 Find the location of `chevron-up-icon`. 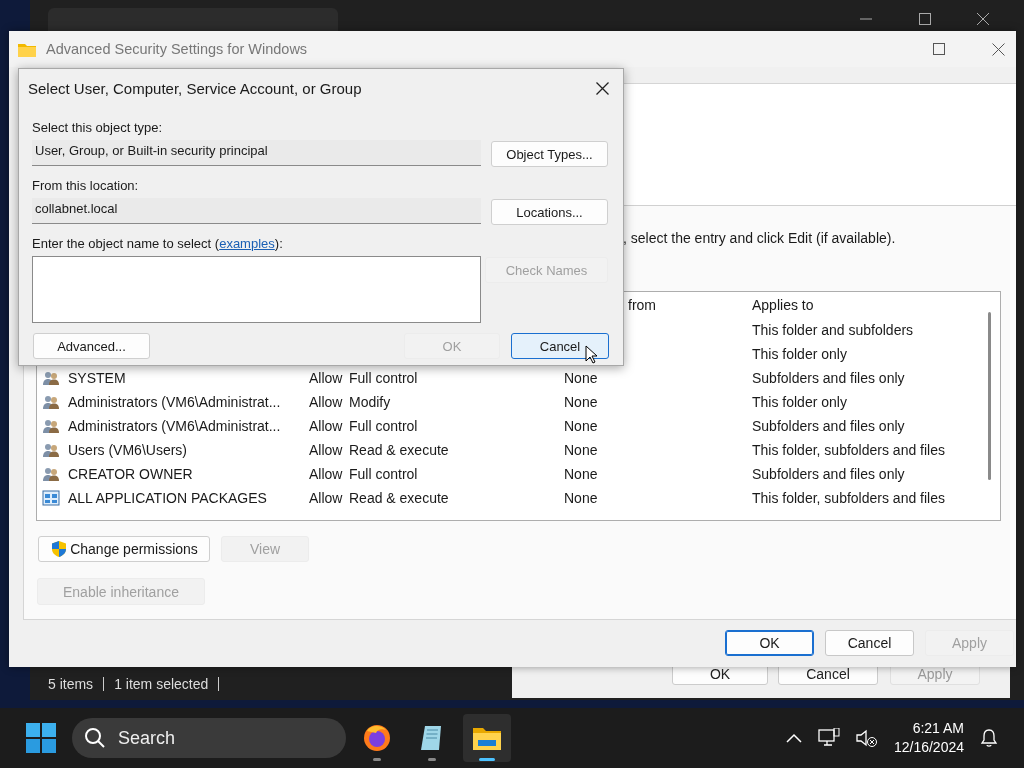

chevron-up-icon is located at coordinates (793, 738).